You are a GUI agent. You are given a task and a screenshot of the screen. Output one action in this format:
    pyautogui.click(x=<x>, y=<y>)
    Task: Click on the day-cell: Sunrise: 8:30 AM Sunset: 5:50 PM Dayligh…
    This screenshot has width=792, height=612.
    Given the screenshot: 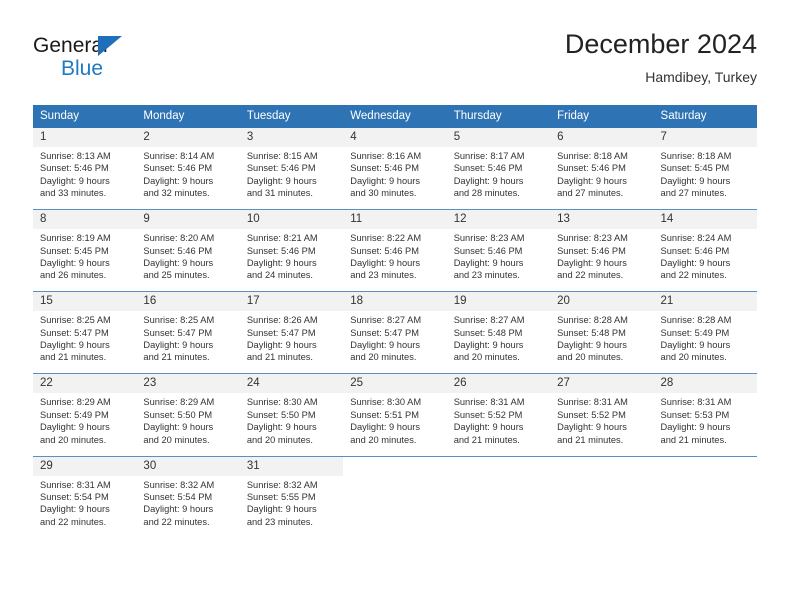 What is the action you would take?
    pyautogui.click(x=291, y=424)
    